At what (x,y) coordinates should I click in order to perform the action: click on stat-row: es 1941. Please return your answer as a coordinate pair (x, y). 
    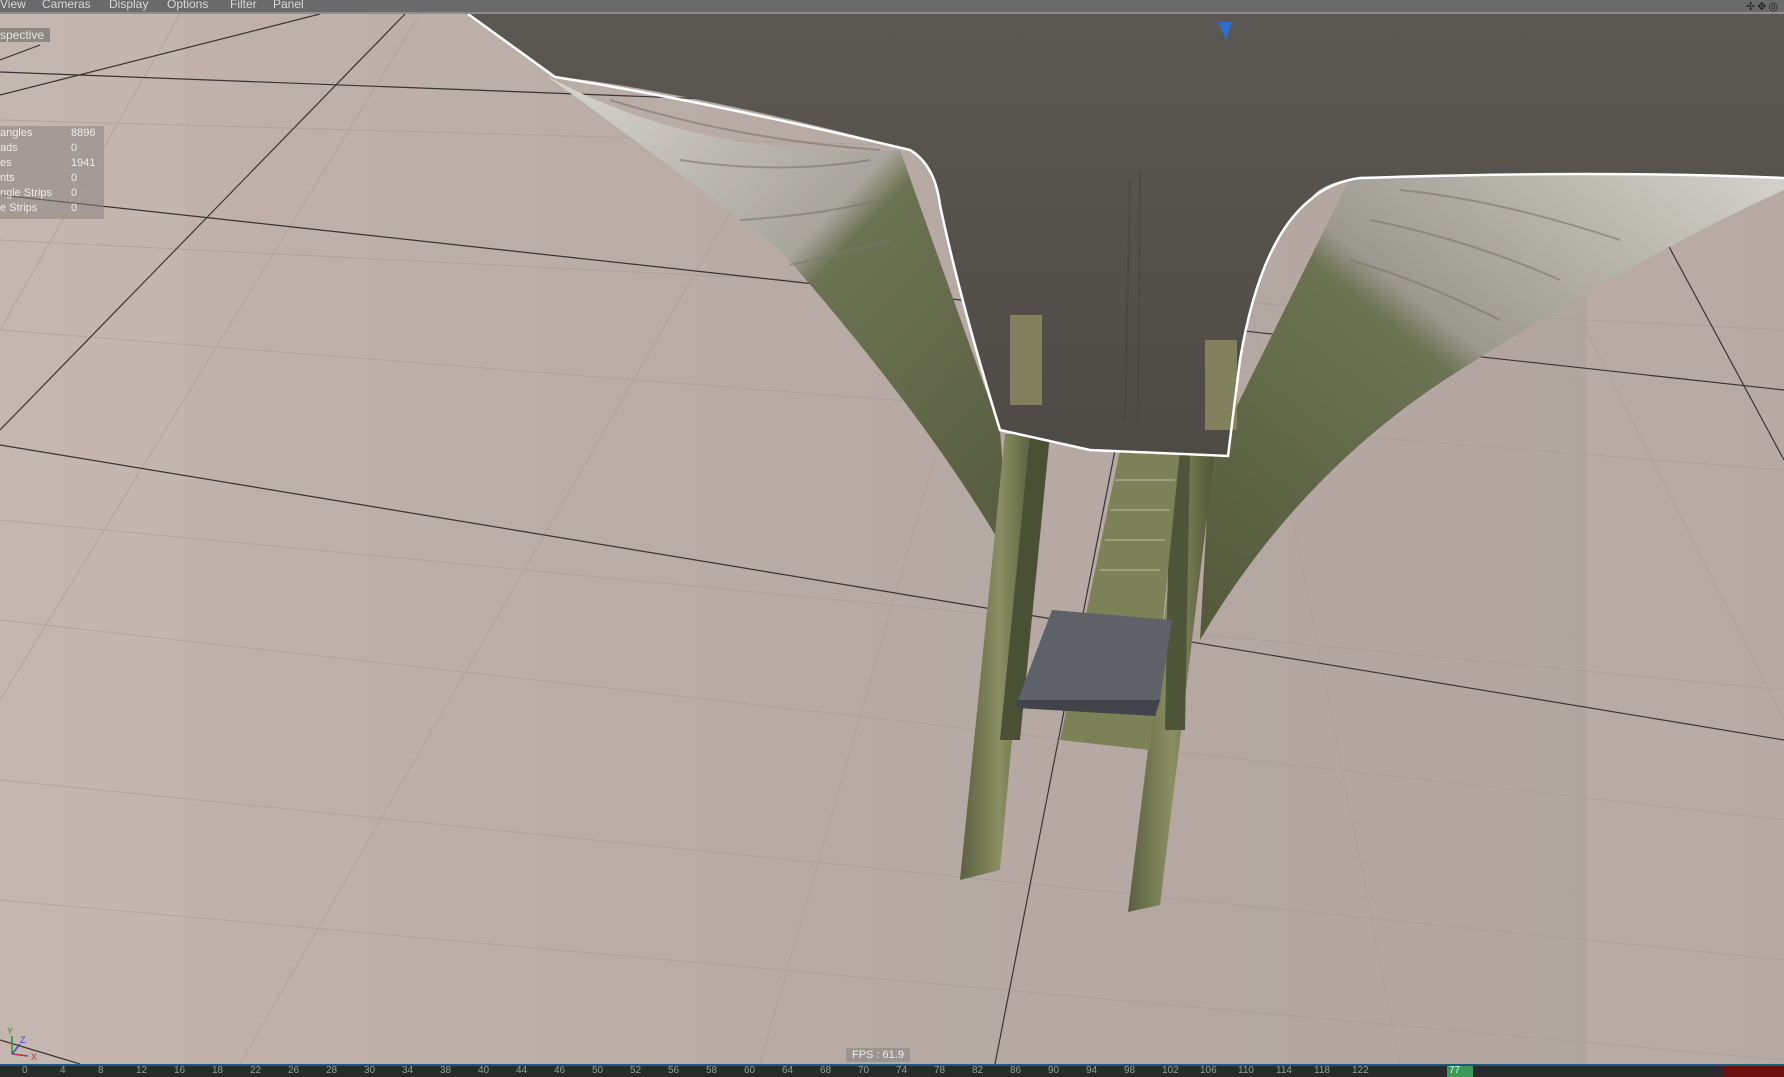
    Looking at the image, I should click on (48, 163).